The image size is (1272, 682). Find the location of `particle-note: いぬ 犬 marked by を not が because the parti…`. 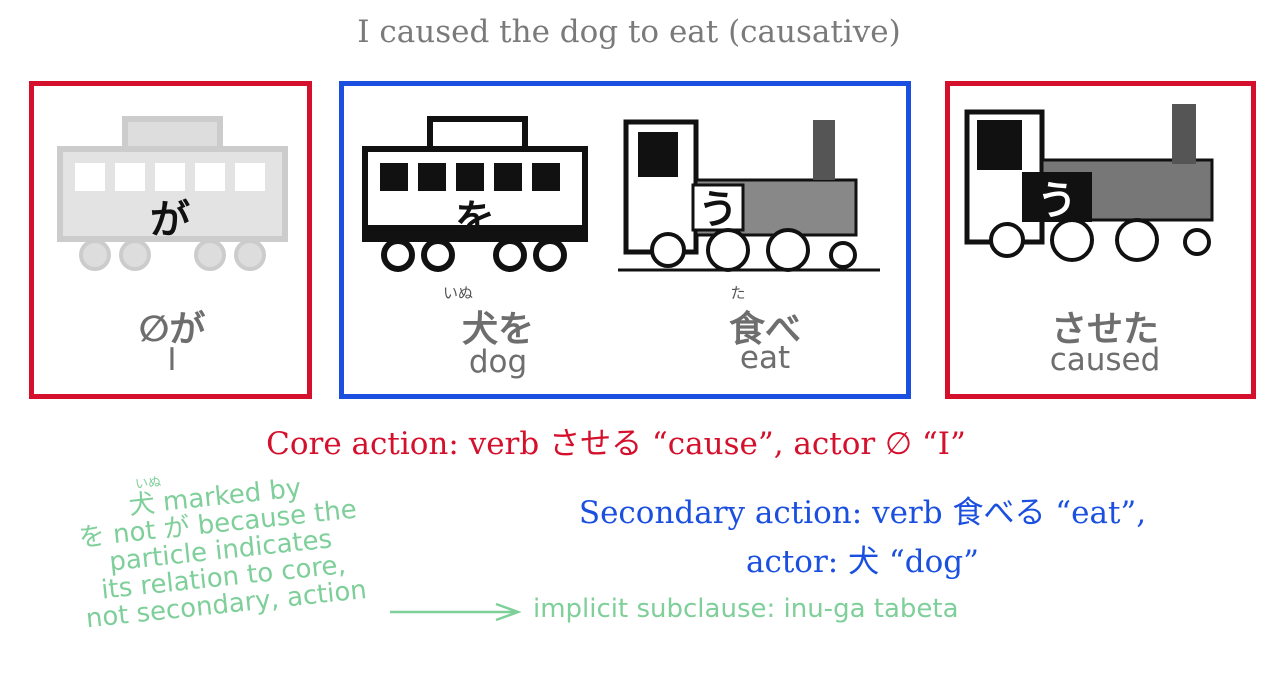

particle-note: いぬ 犬 marked by を not が because the parti… is located at coordinates (220, 544).